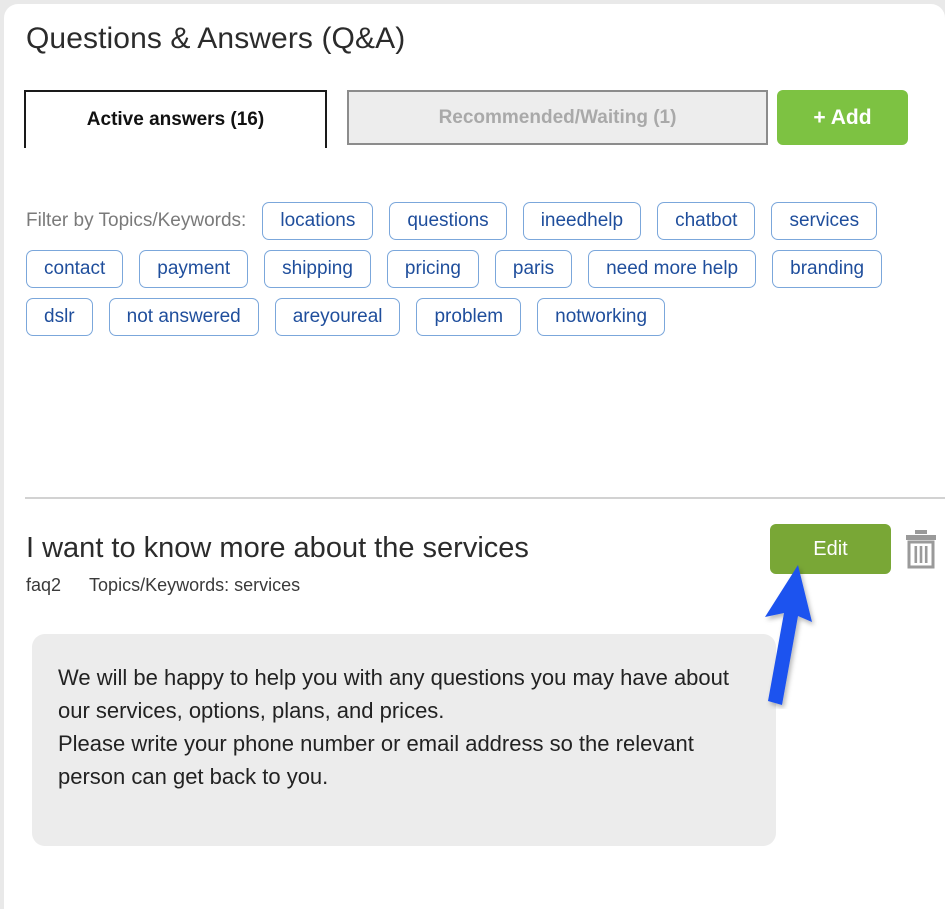  Describe the element at coordinates (706, 221) in the screenshot. I see `filter-tag: chatbot` at that location.